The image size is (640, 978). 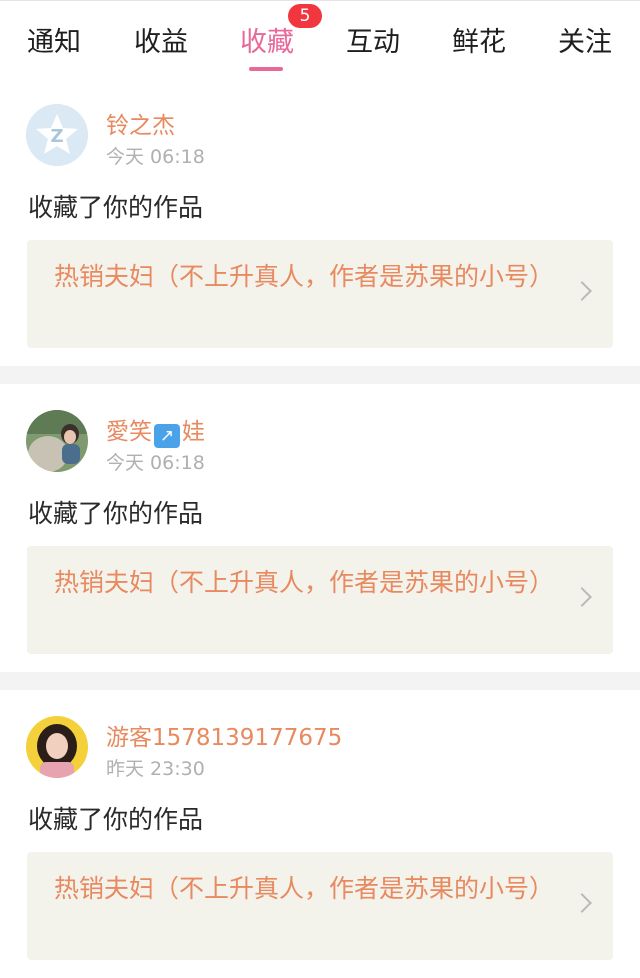 I want to click on tab-label: 关注, so click(x=585, y=42).